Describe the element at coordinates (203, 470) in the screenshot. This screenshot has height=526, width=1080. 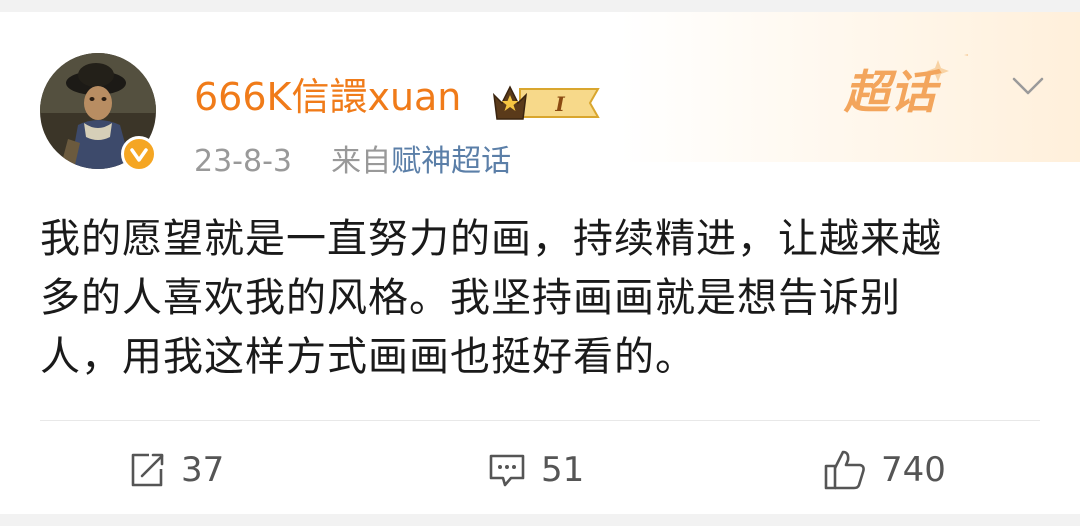
I see `repost-count: 37` at that location.